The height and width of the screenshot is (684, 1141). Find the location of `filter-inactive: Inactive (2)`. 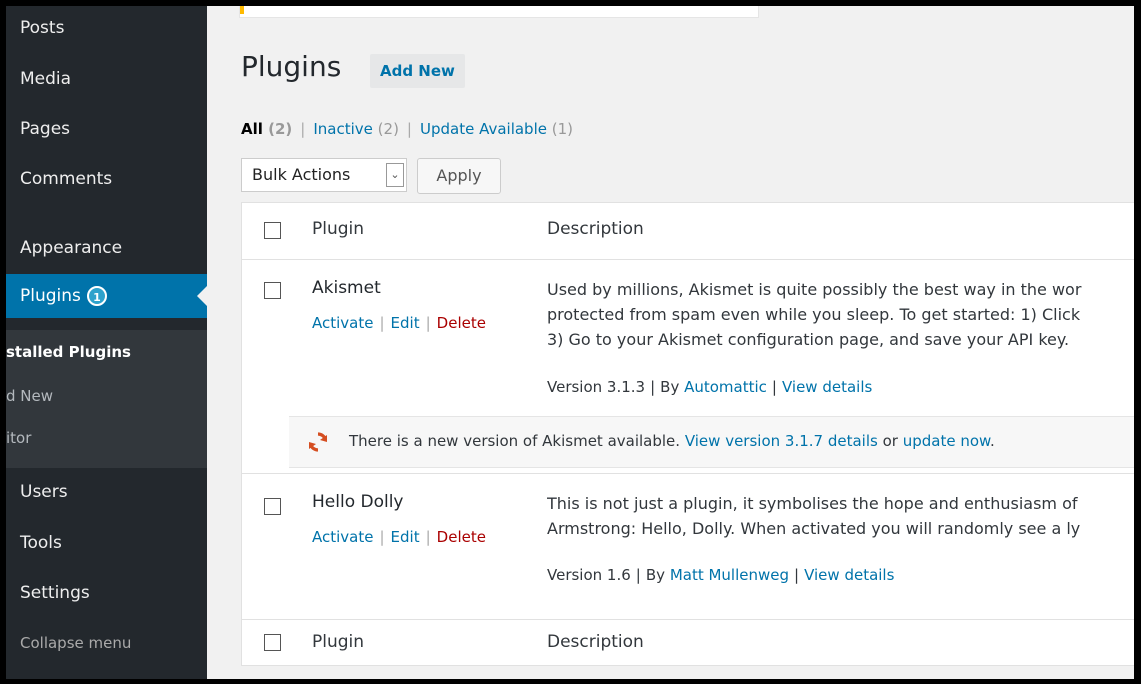

filter-inactive: Inactive (2) is located at coordinates (356, 129).